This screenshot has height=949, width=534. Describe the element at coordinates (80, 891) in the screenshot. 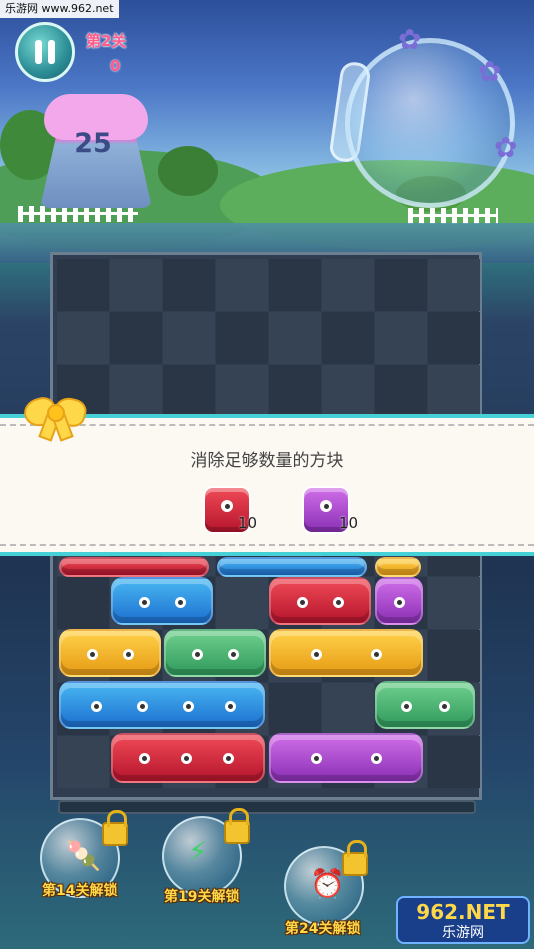

I see `booster-unlock-label: 第14关解锁` at that location.